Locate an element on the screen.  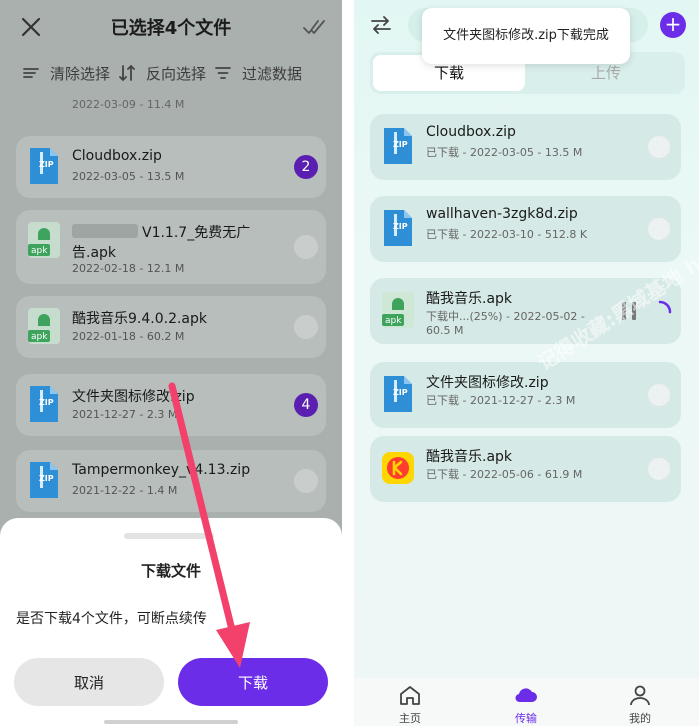
selection-badge: 2 is located at coordinates (306, 167).